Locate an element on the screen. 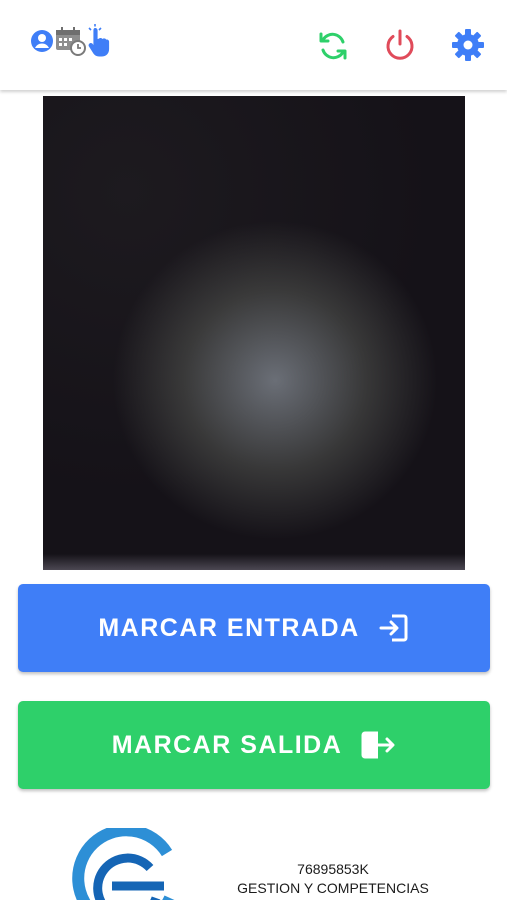 The width and height of the screenshot is (507, 900). top-bar is located at coordinates (253, 45).